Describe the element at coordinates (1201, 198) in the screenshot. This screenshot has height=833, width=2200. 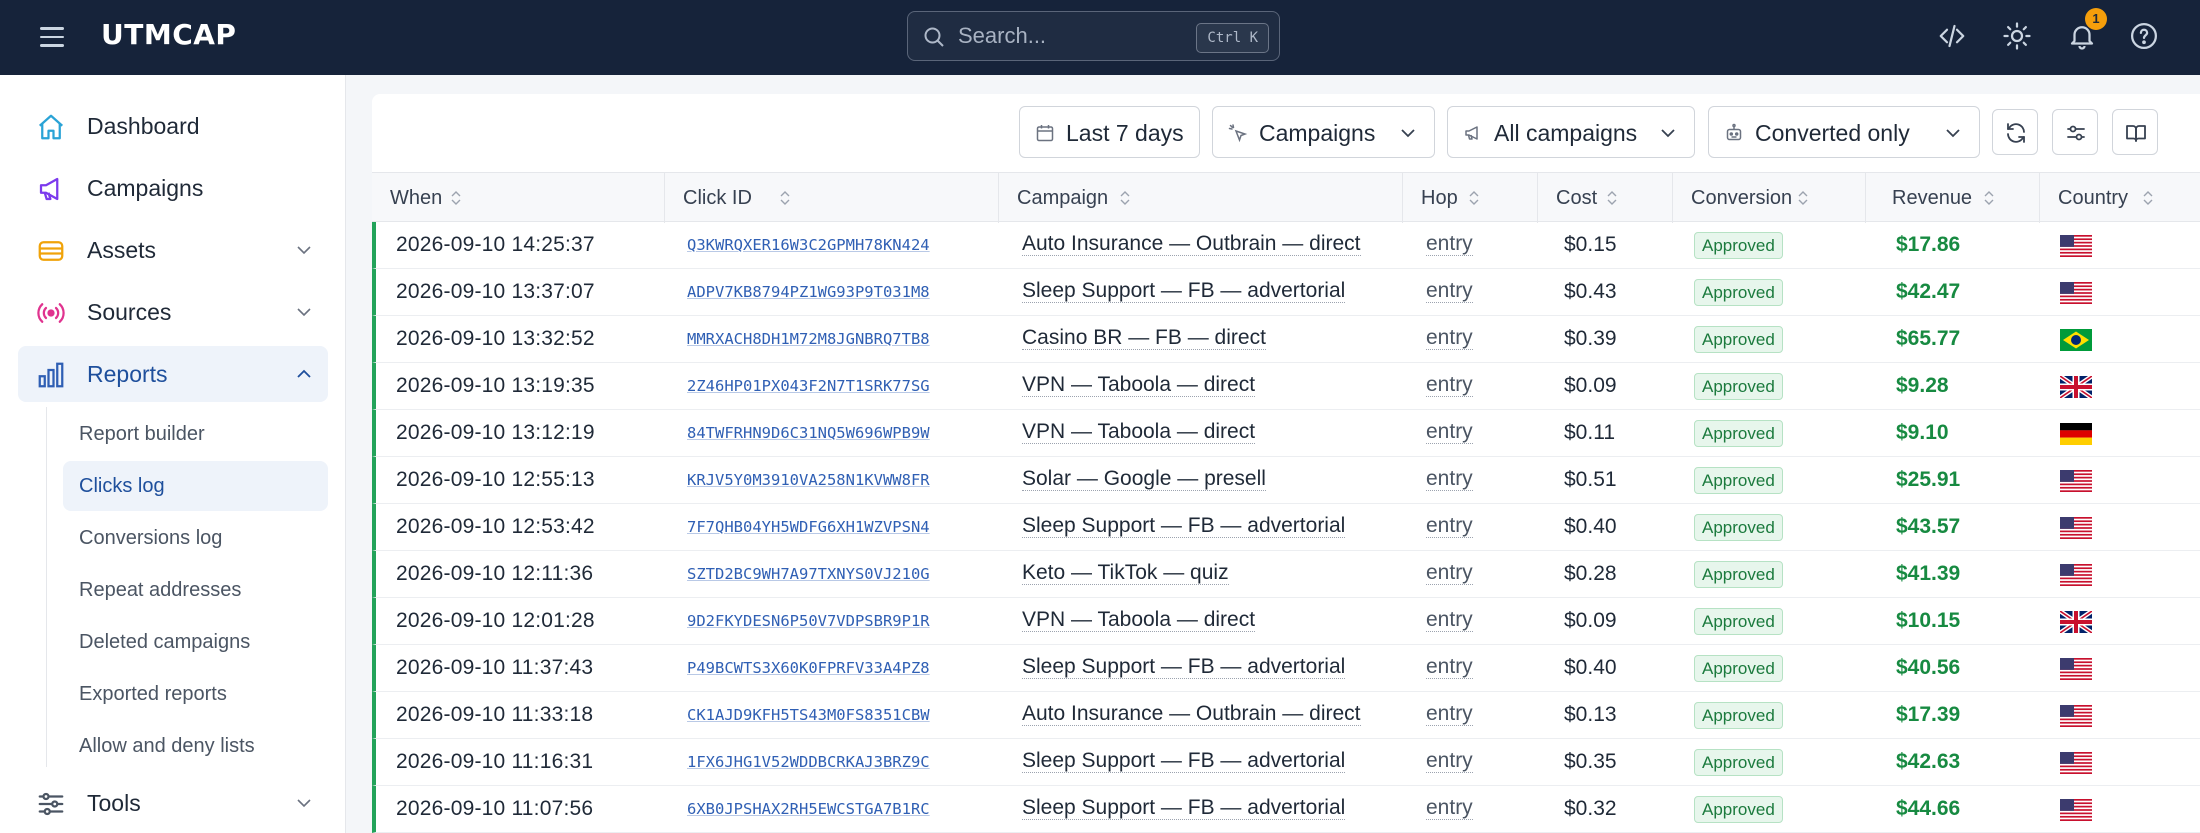
I see `column-header-campaign: Campaign` at that location.